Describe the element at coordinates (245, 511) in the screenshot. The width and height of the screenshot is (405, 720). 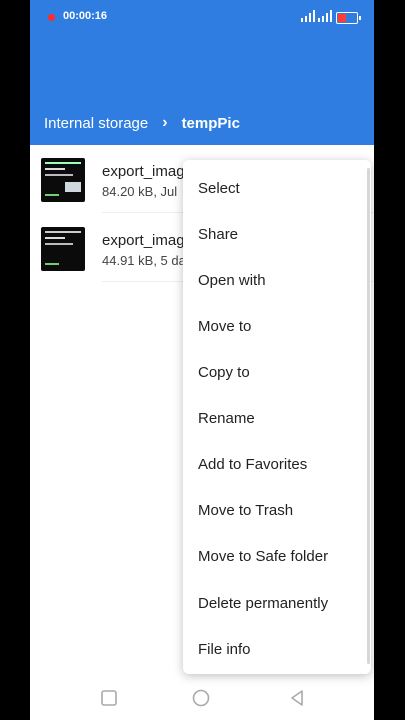
I see `menu-item-move-to-trash: Move to Trash` at that location.